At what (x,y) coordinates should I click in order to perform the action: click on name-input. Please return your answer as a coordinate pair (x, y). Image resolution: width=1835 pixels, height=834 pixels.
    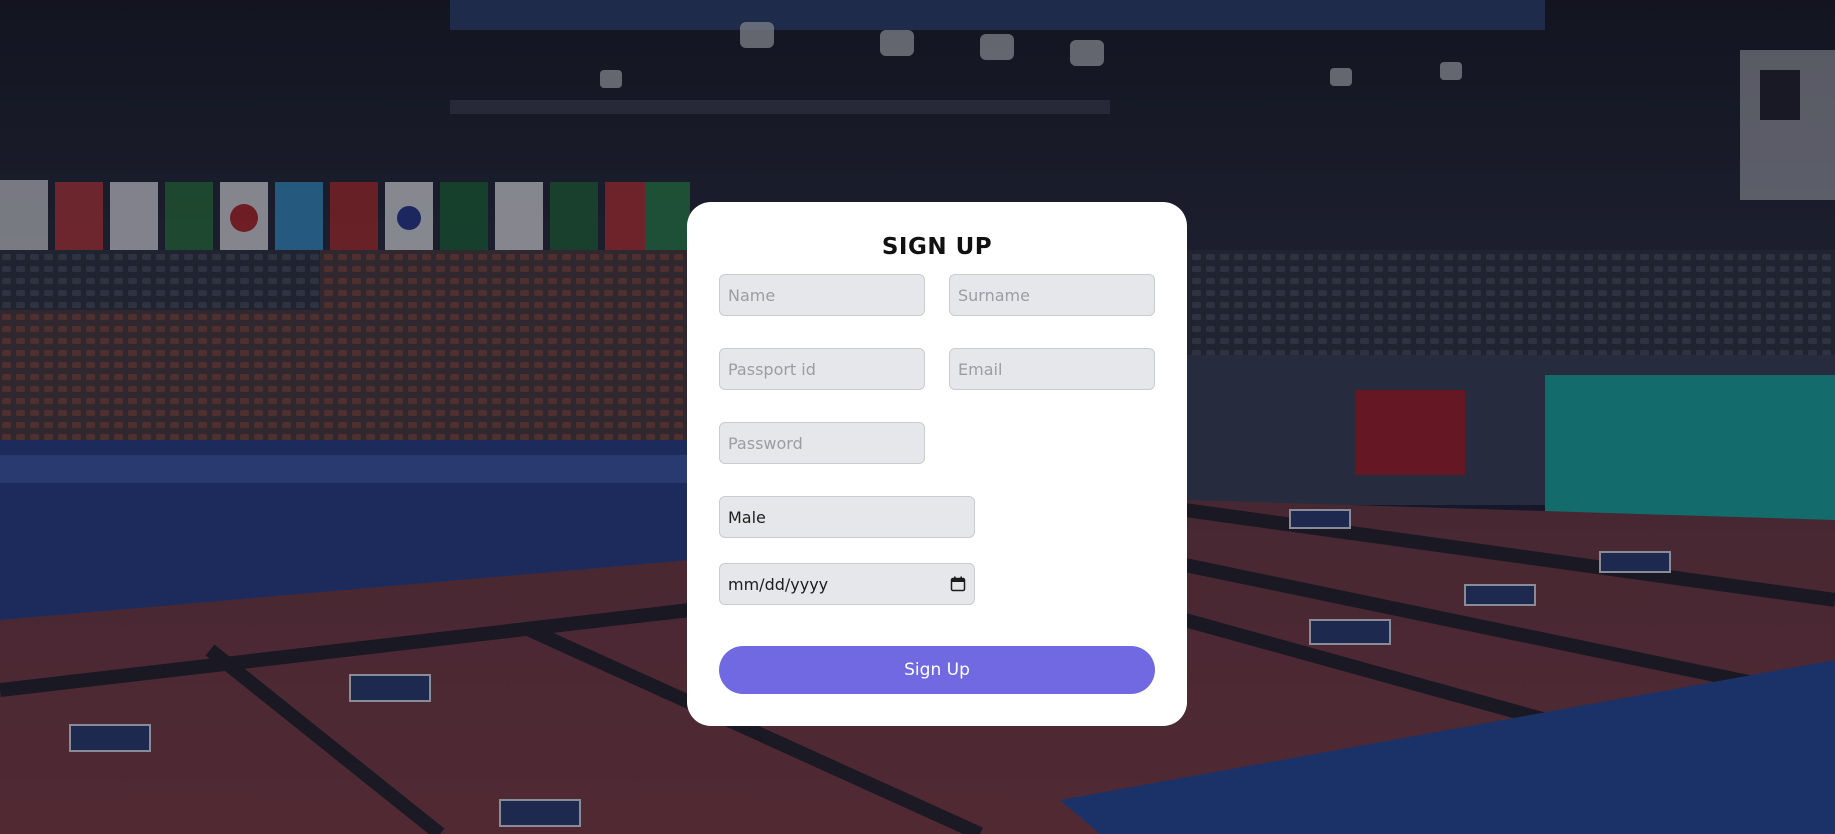
    Looking at the image, I should click on (822, 295).